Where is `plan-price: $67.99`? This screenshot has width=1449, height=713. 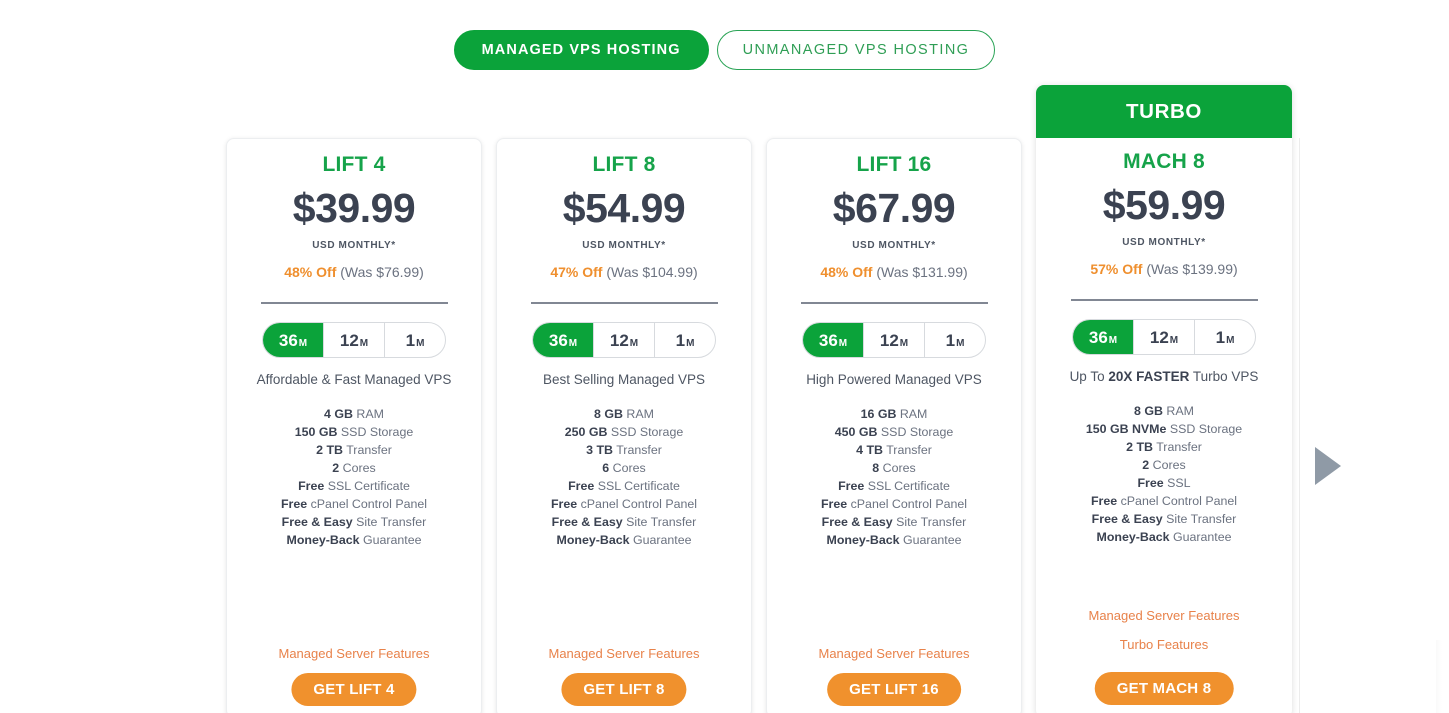
plan-price: $67.99 is located at coordinates (894, 208).